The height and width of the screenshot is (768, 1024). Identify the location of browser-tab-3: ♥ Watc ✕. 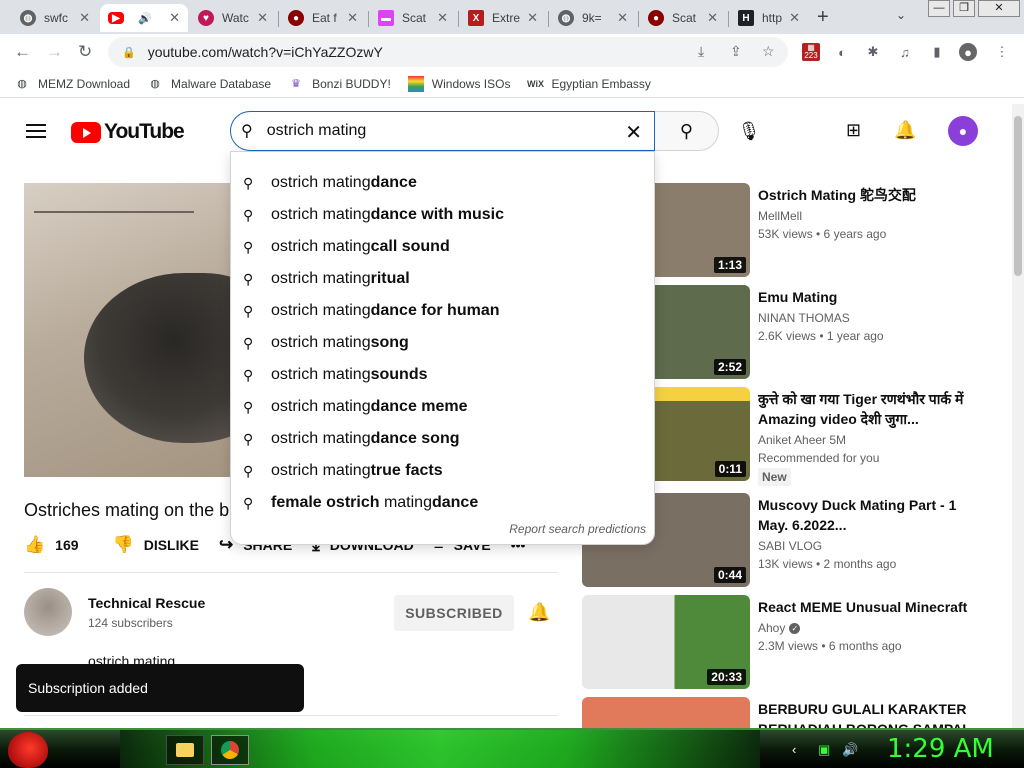
(233, 18).